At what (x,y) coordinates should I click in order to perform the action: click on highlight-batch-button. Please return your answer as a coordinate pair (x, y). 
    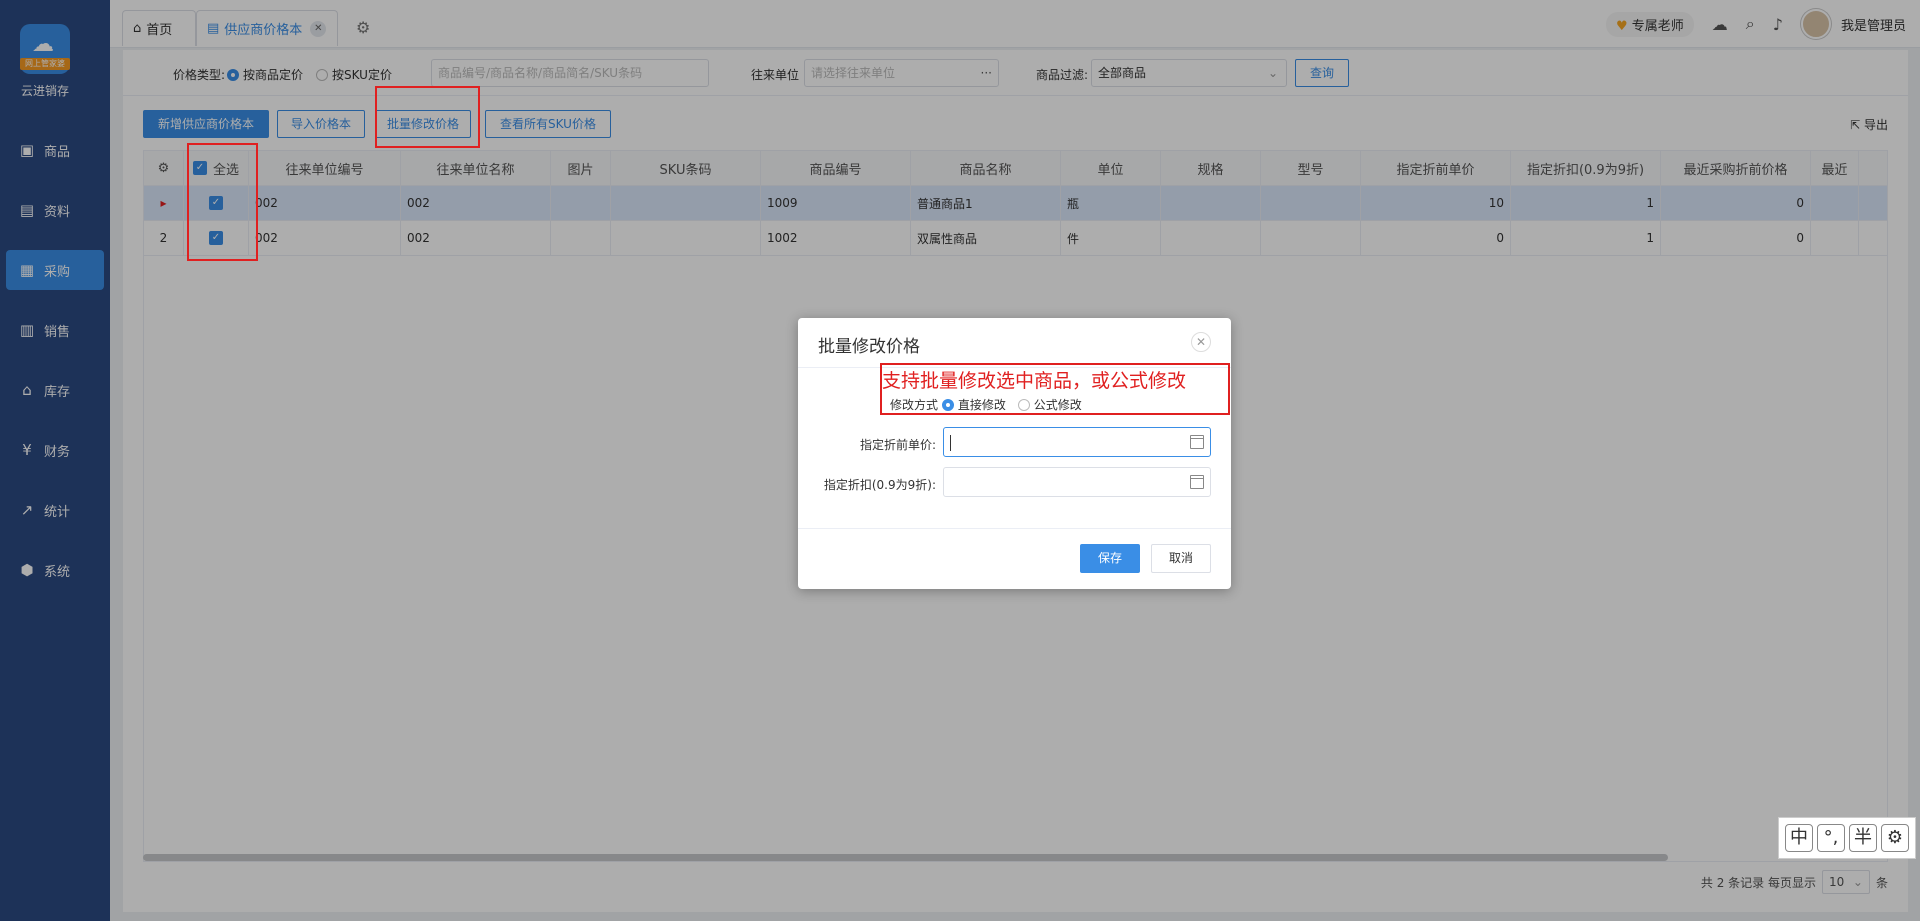
    Looking at the image, I should click on (427, 117).